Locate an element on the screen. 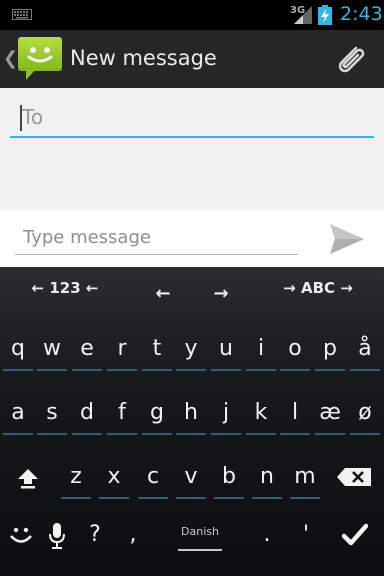  backspace-icon is located at coordinates (354, 477).